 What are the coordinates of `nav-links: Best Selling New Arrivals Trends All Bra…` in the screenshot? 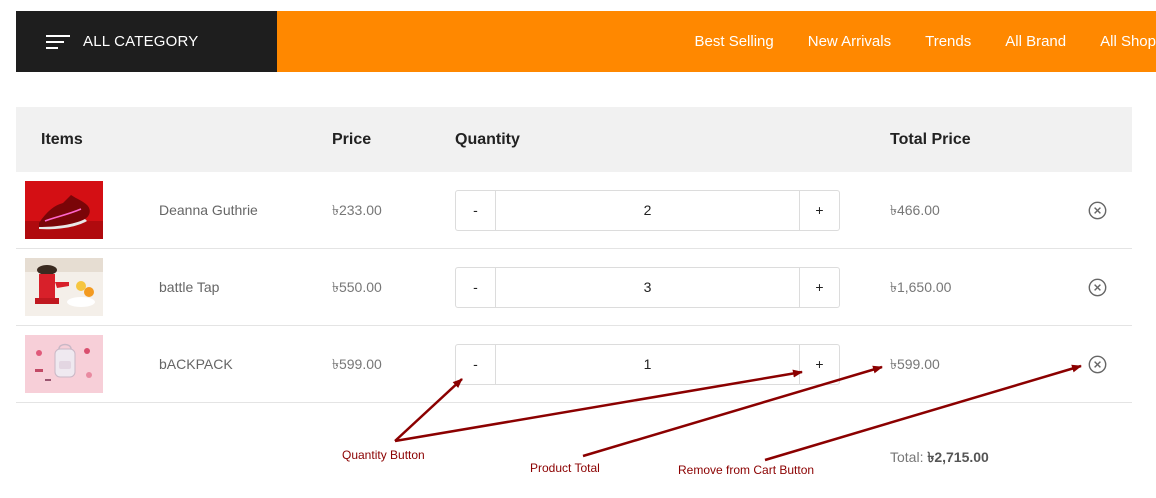 It's located at (908, 41).